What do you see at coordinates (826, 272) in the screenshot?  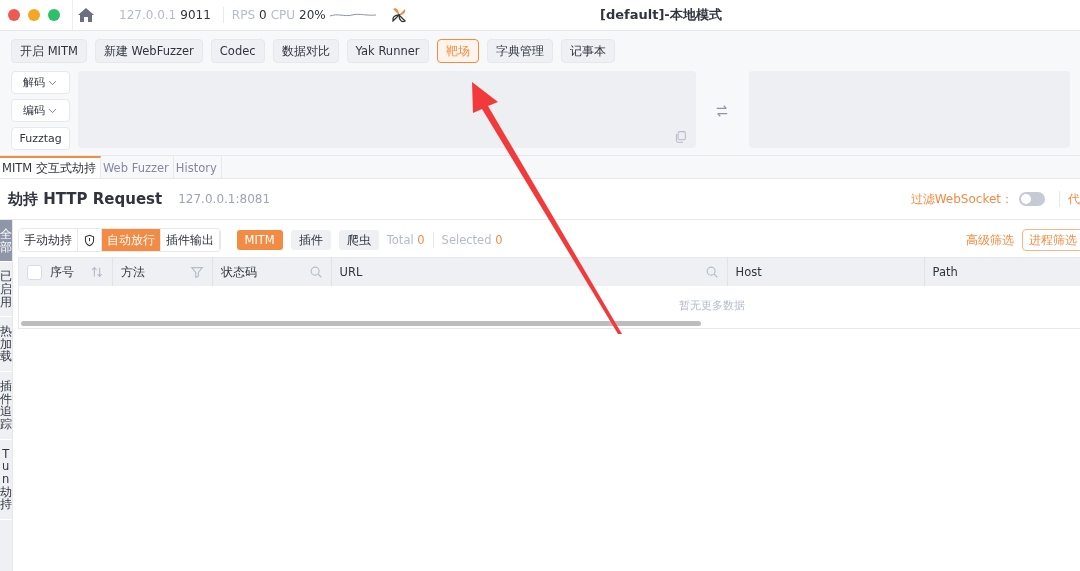 I see `column-header: Host` at bounding box center [826, 272].